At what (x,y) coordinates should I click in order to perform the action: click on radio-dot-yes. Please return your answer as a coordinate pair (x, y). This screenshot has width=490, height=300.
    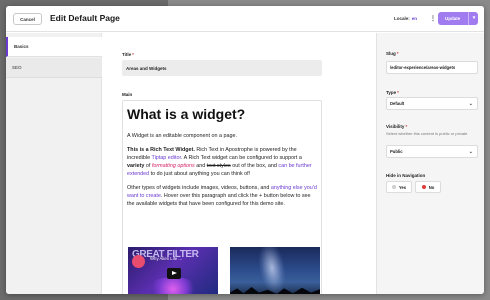
    Looking at the image, I should click on (393, 187).